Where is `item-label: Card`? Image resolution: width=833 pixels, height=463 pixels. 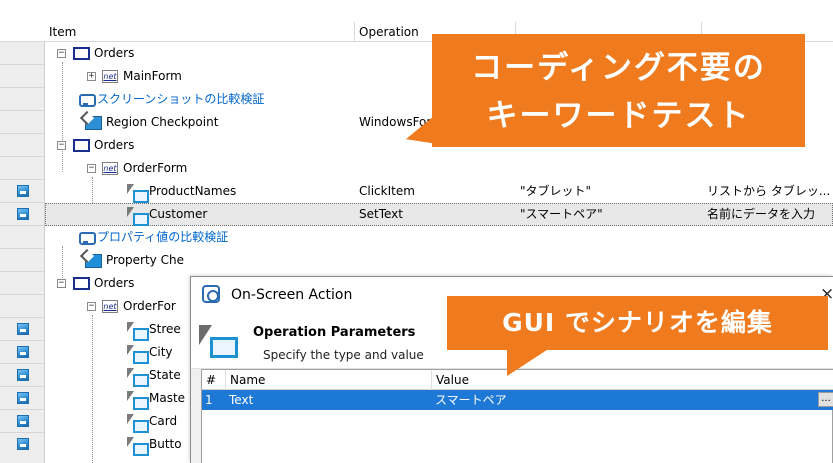
item-label: Card is located at coordinates (163, 421).